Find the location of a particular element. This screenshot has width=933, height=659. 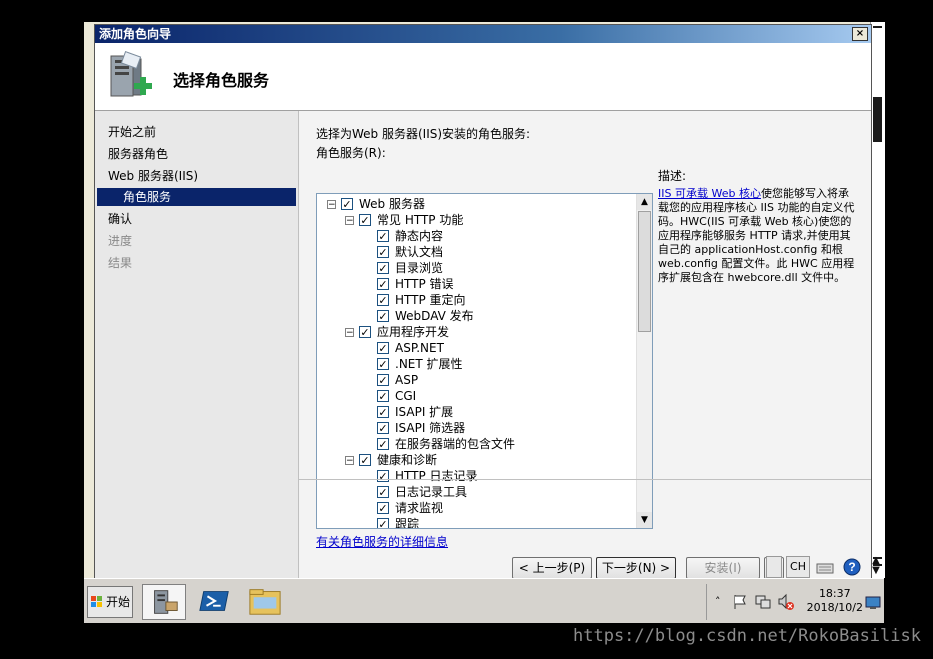

network-icon is located at coordinates (763, 602).